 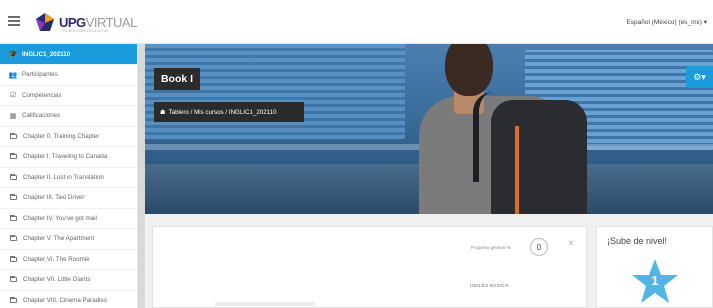 What do you see at coordinates (14, 21) in the screenshot?
I see `menu-icon` at bounding box center [14, 21].